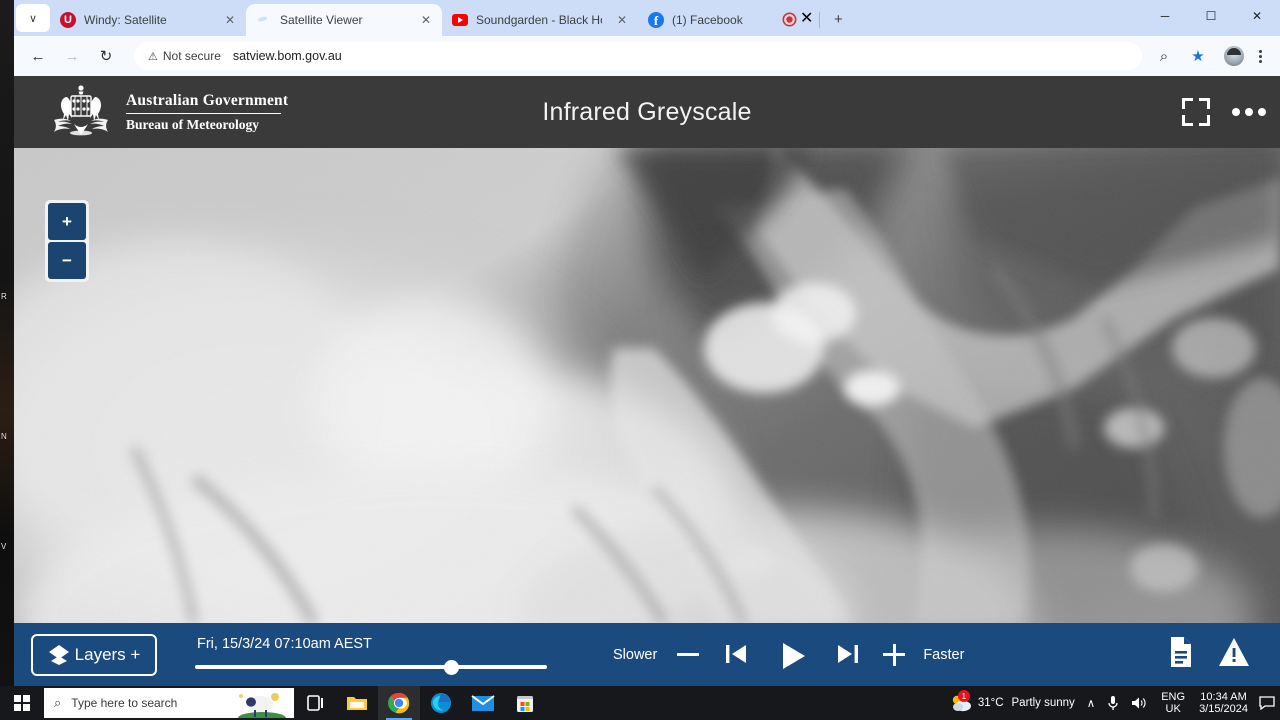 The height and width of the screenshot is (720, 1280). Describe the element at coordinates (191, 56) in the screenshot. I see `security-label: Not secure` at that location.